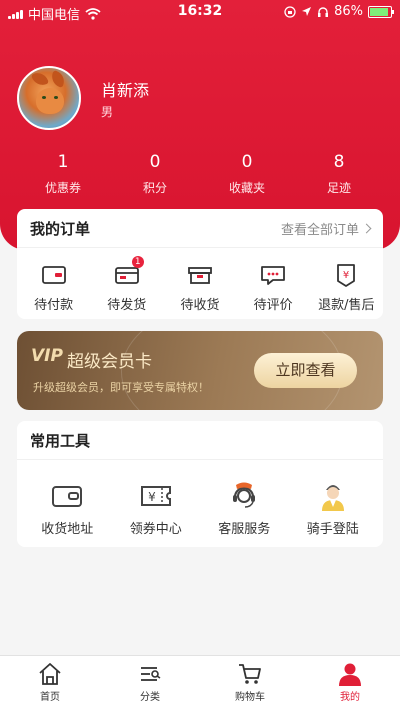 The width and height of the screenshot is (400, 710). Describe the element at coordinates (47, 356) in the screenshot. I see `vip-logo: VIP` at that location.